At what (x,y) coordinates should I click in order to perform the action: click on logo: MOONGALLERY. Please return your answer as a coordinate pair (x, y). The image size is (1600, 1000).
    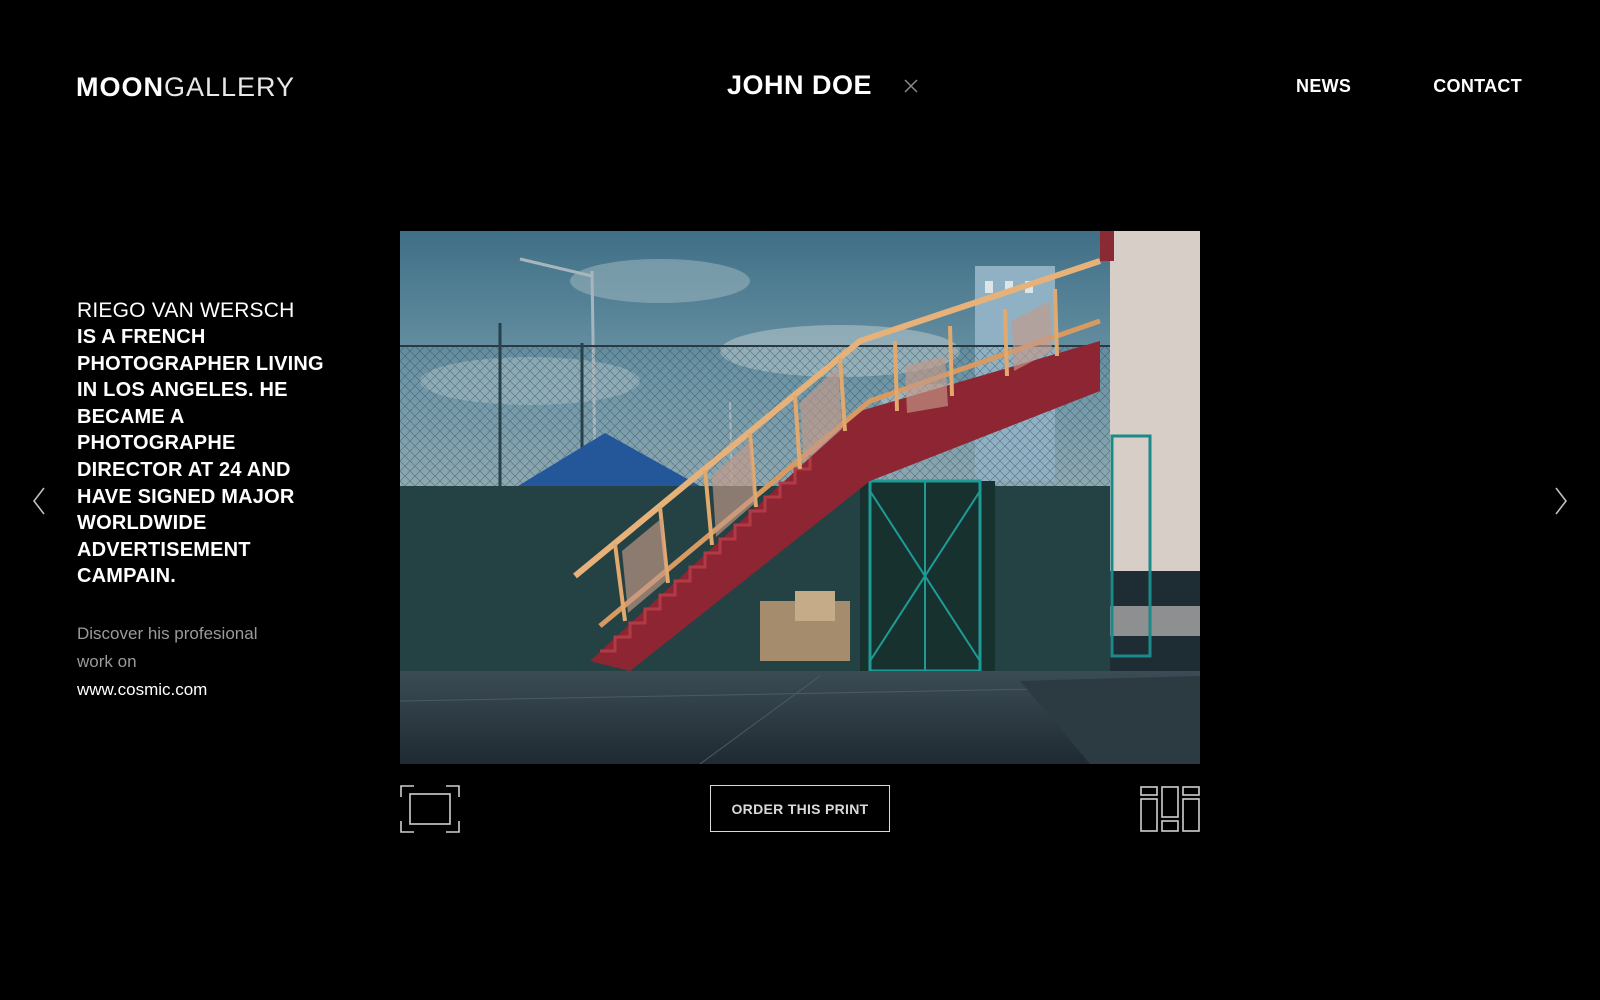
    Looking at the image, I should click on (185, 87).